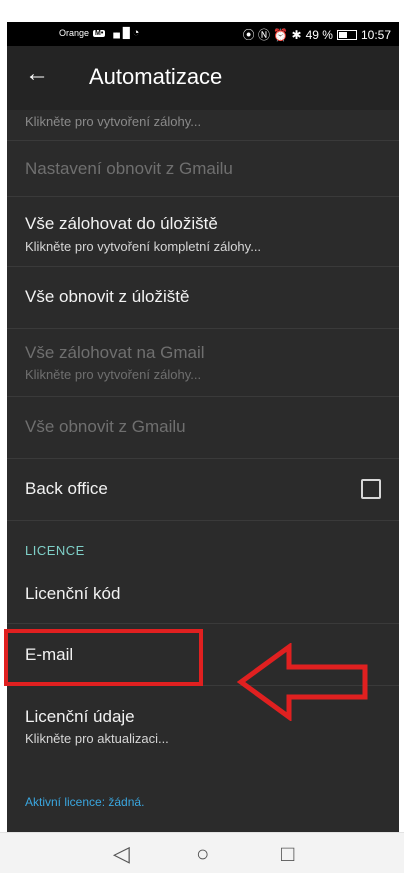 The width and height of the screenshot is (404, 873). Describe the element at coordinates (203, 34) in the screenshot. I see `status-bar: Orange M• ▗▖█ ◔ ⦿ Ⓝ ⏰ ✱ 49 % 10:57` at that location.